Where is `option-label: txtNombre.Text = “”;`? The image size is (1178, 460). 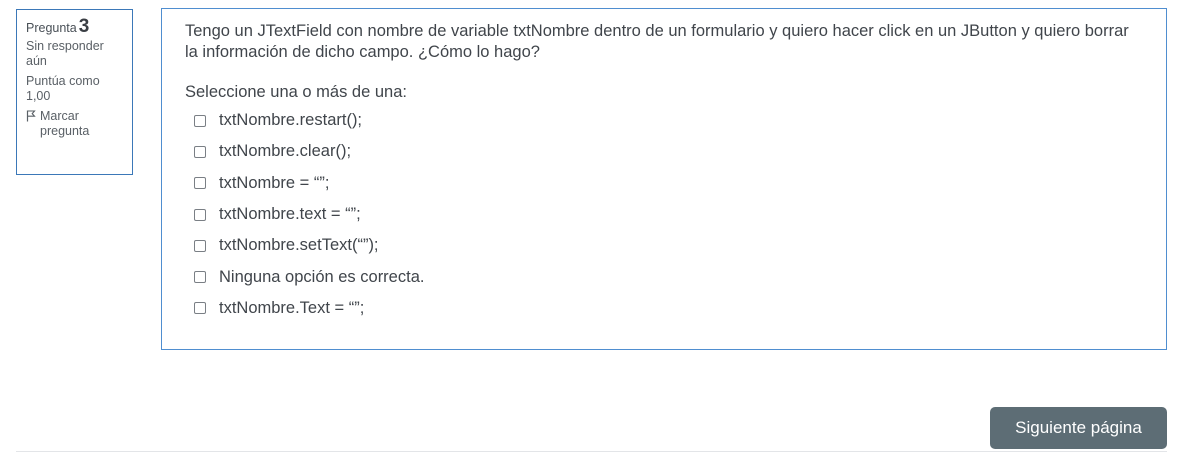
option-label: txtNombre.Text = “”; is located at coordinates (292, 307).